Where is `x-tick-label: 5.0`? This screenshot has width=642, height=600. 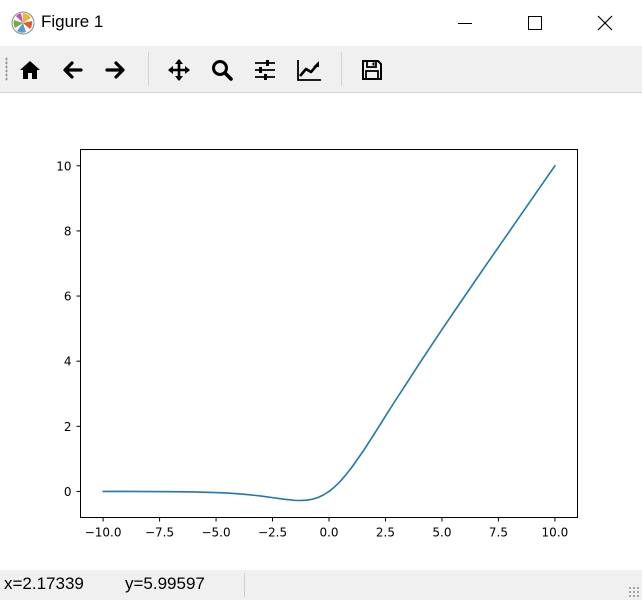
x-tick-label: 5.0 is located at coordinates (441, 533).